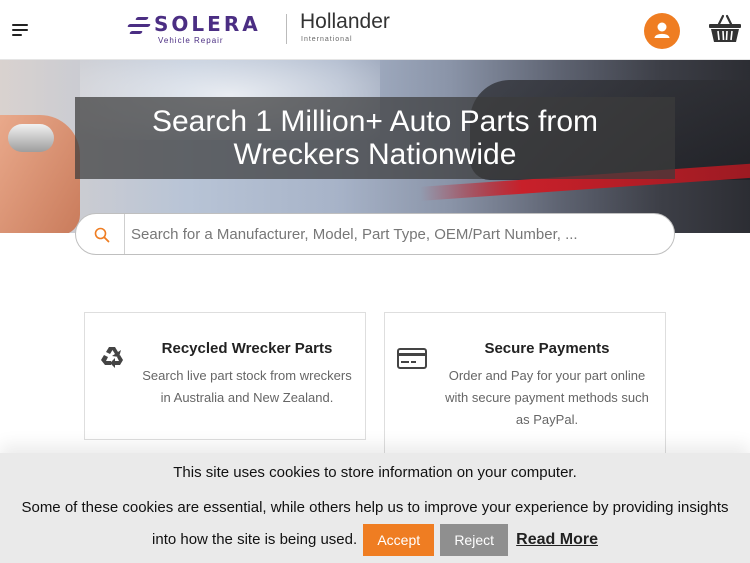 Image resolution: width=750 pixels, height=563 pixels. Describe the element at coordinates (247, 348) in the screenshot. I see `feature-title: Recycled Wrecker Parts` at that location.